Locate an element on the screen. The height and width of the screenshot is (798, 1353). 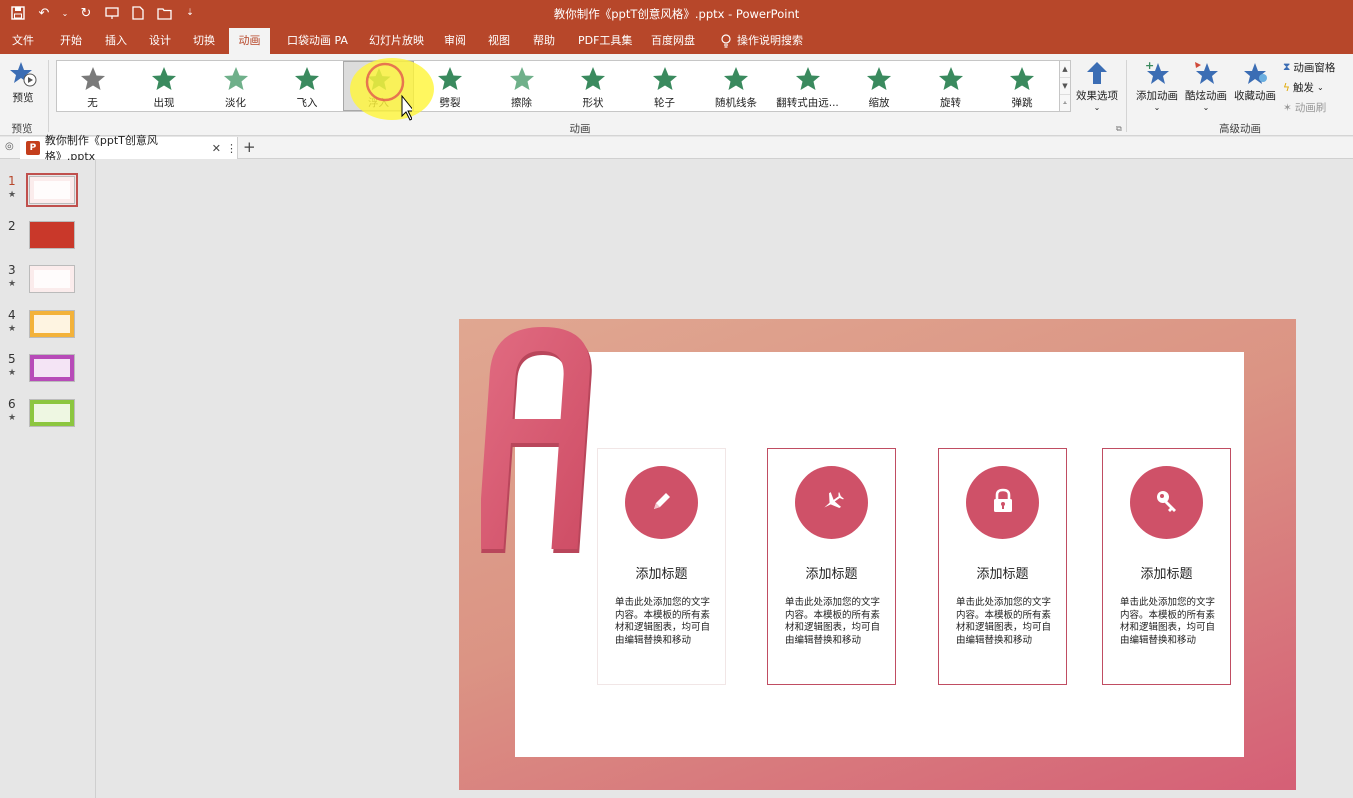
card-title: 添加标题 is located at coordinates (661, 574).